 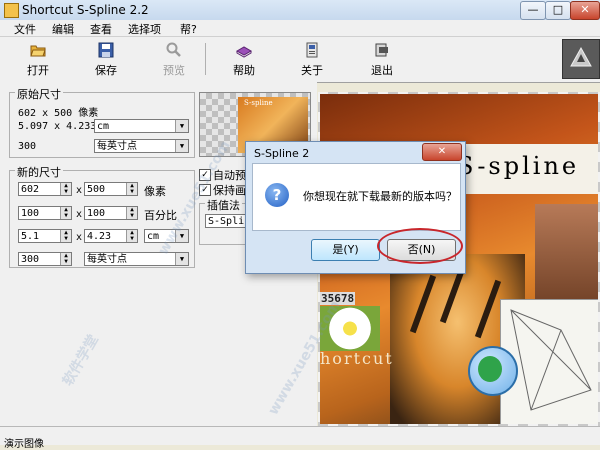 What do you see at coordinates (30, 259) in the screenshot?
I see `new-resolution-value: 300` at bounding box center [30, 259].